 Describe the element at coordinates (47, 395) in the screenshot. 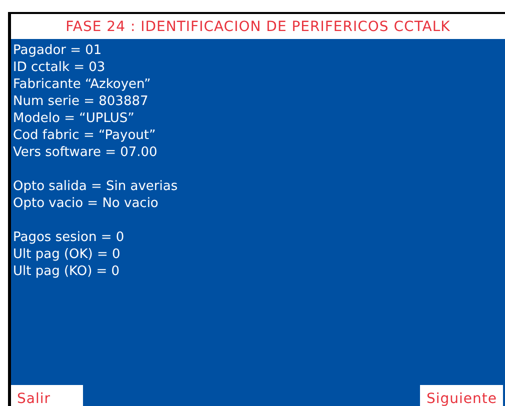

I see `nav-button: Salir` at that location.